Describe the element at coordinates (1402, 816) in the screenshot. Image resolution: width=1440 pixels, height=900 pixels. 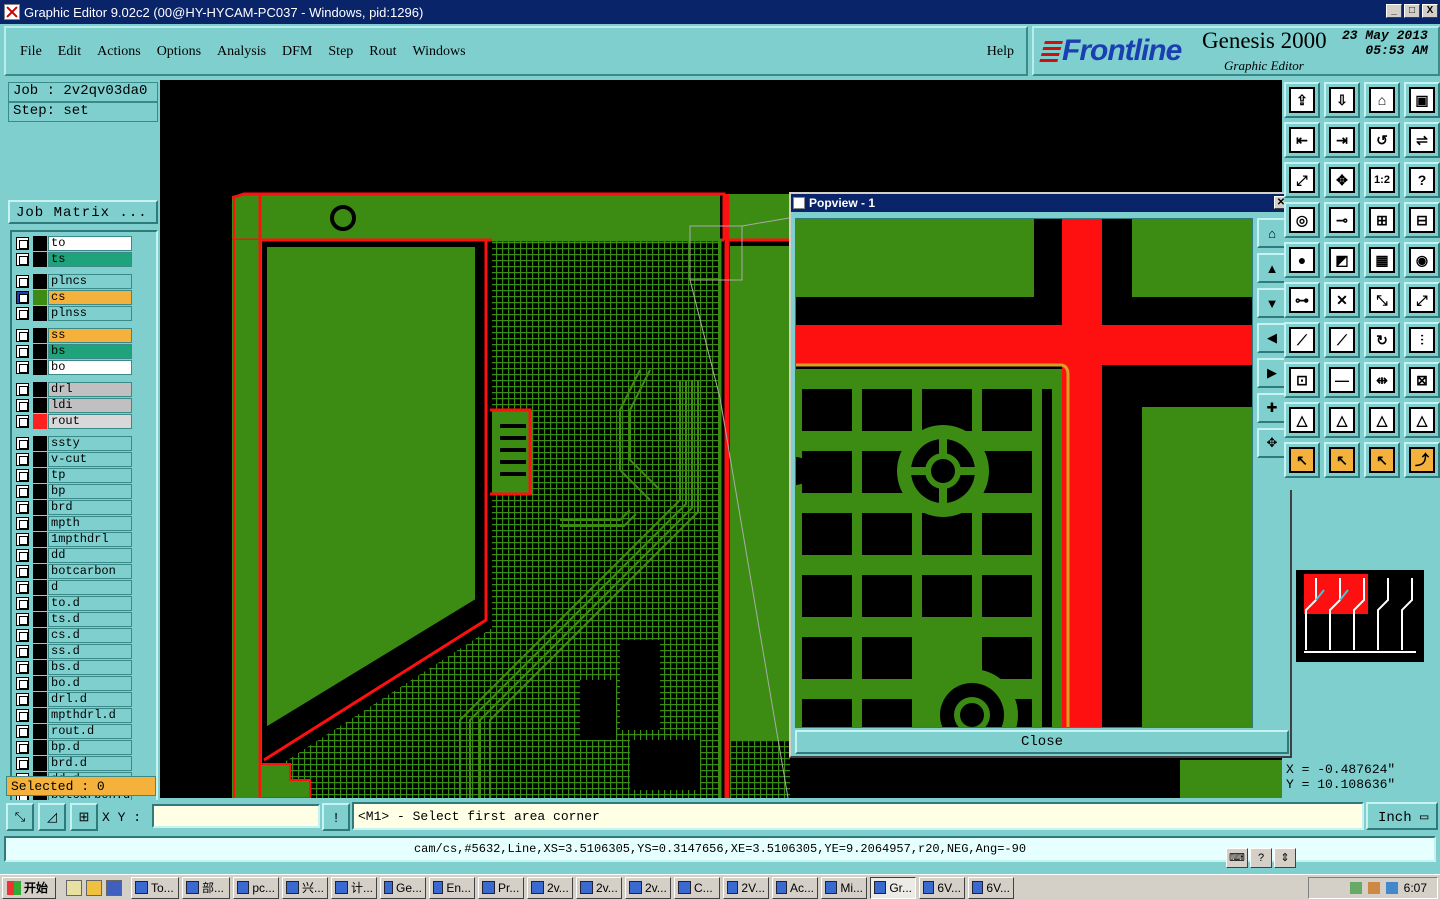
I see `unit-selector: Inch ▭` at that location.